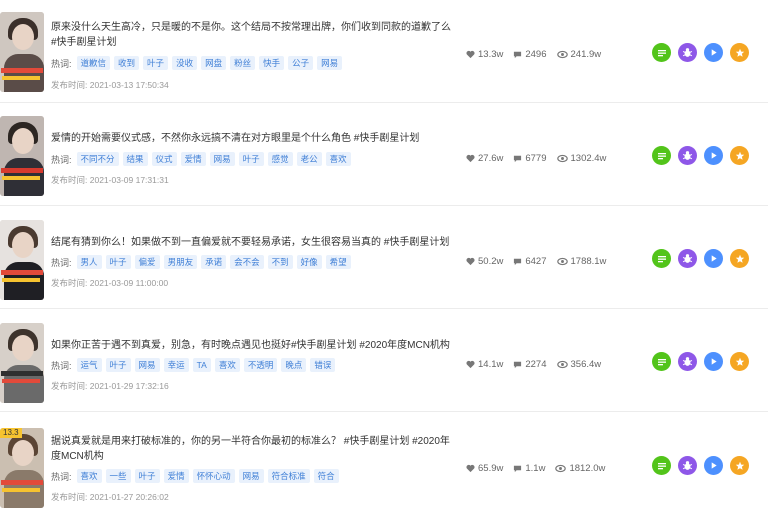 This screenshot has width=768, height=510. What do you see at coordinates (127, 63) in the screenshot?
I see `hot-word-tag: 收到` at bounding box center [127, 63].